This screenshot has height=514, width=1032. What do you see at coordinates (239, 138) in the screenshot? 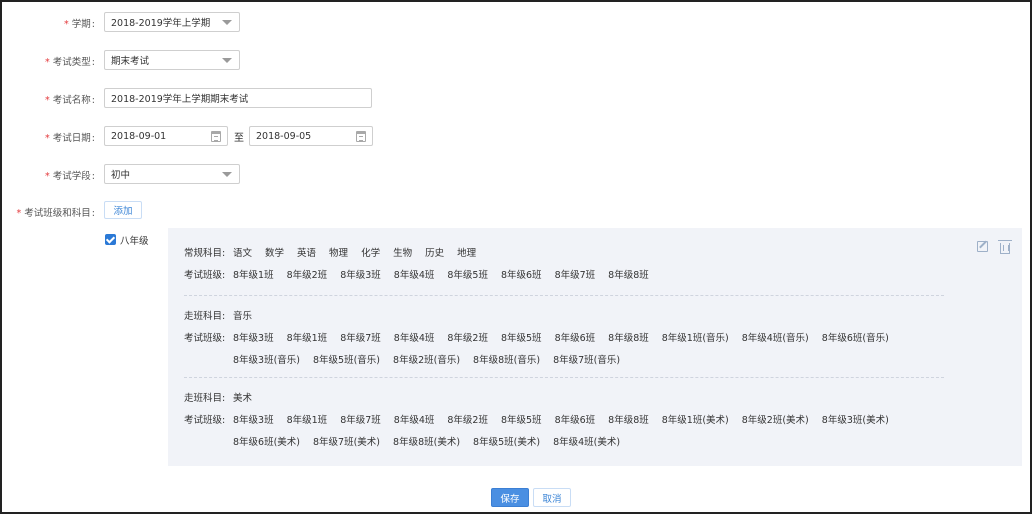
I see `date-range-separator: 至` at bounding box center [239, 138].